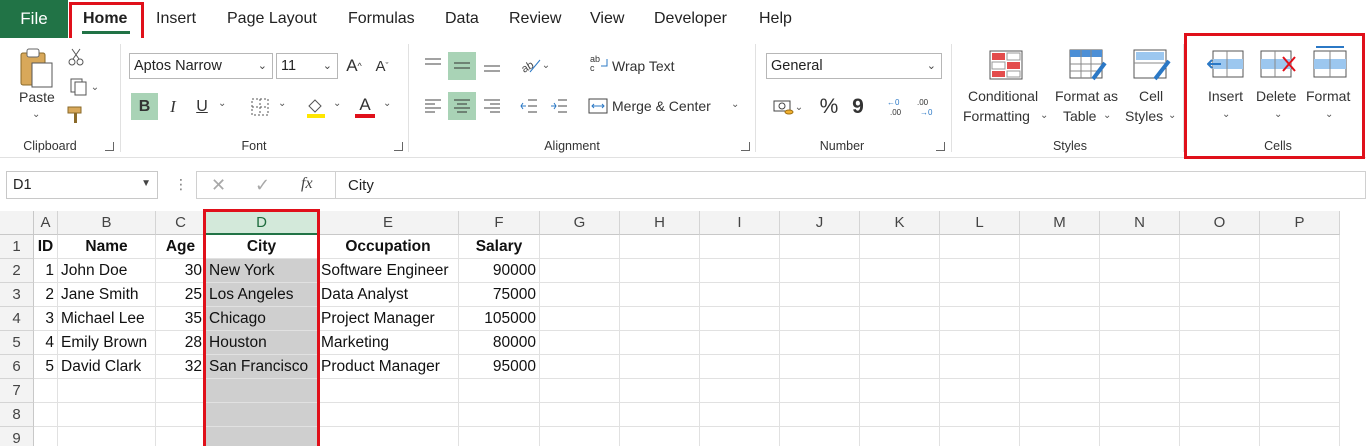 This screenshot has height=446, width=1366. What do you see at coordinates (262, 185) in the screenshot?
I see `confirm-entry-icon: ✓` at bounding box center [262, 185].